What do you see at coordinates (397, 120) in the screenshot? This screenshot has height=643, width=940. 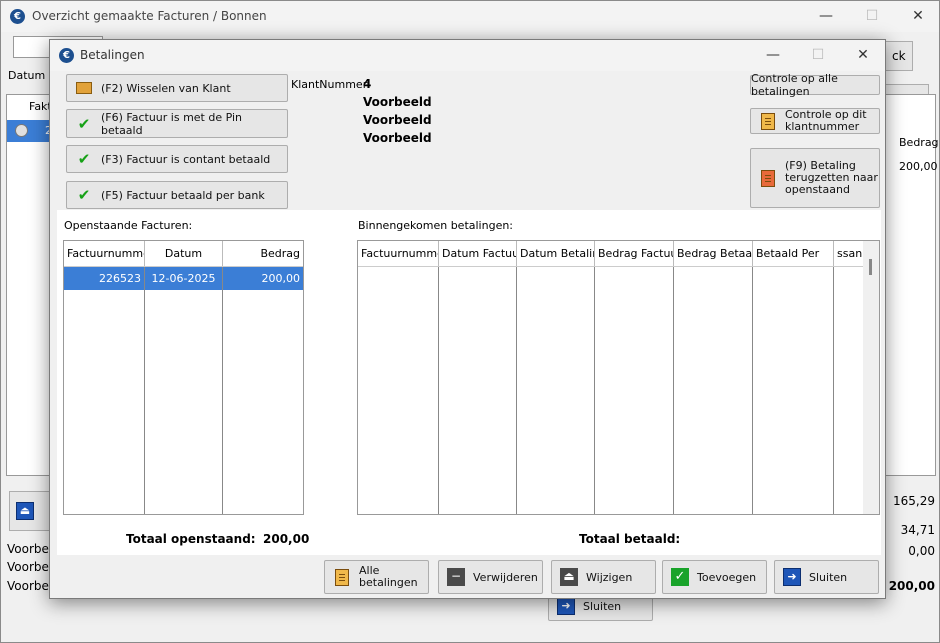 I see `klant-line-2: Voorbeeld` at bounding box center [397, 120].